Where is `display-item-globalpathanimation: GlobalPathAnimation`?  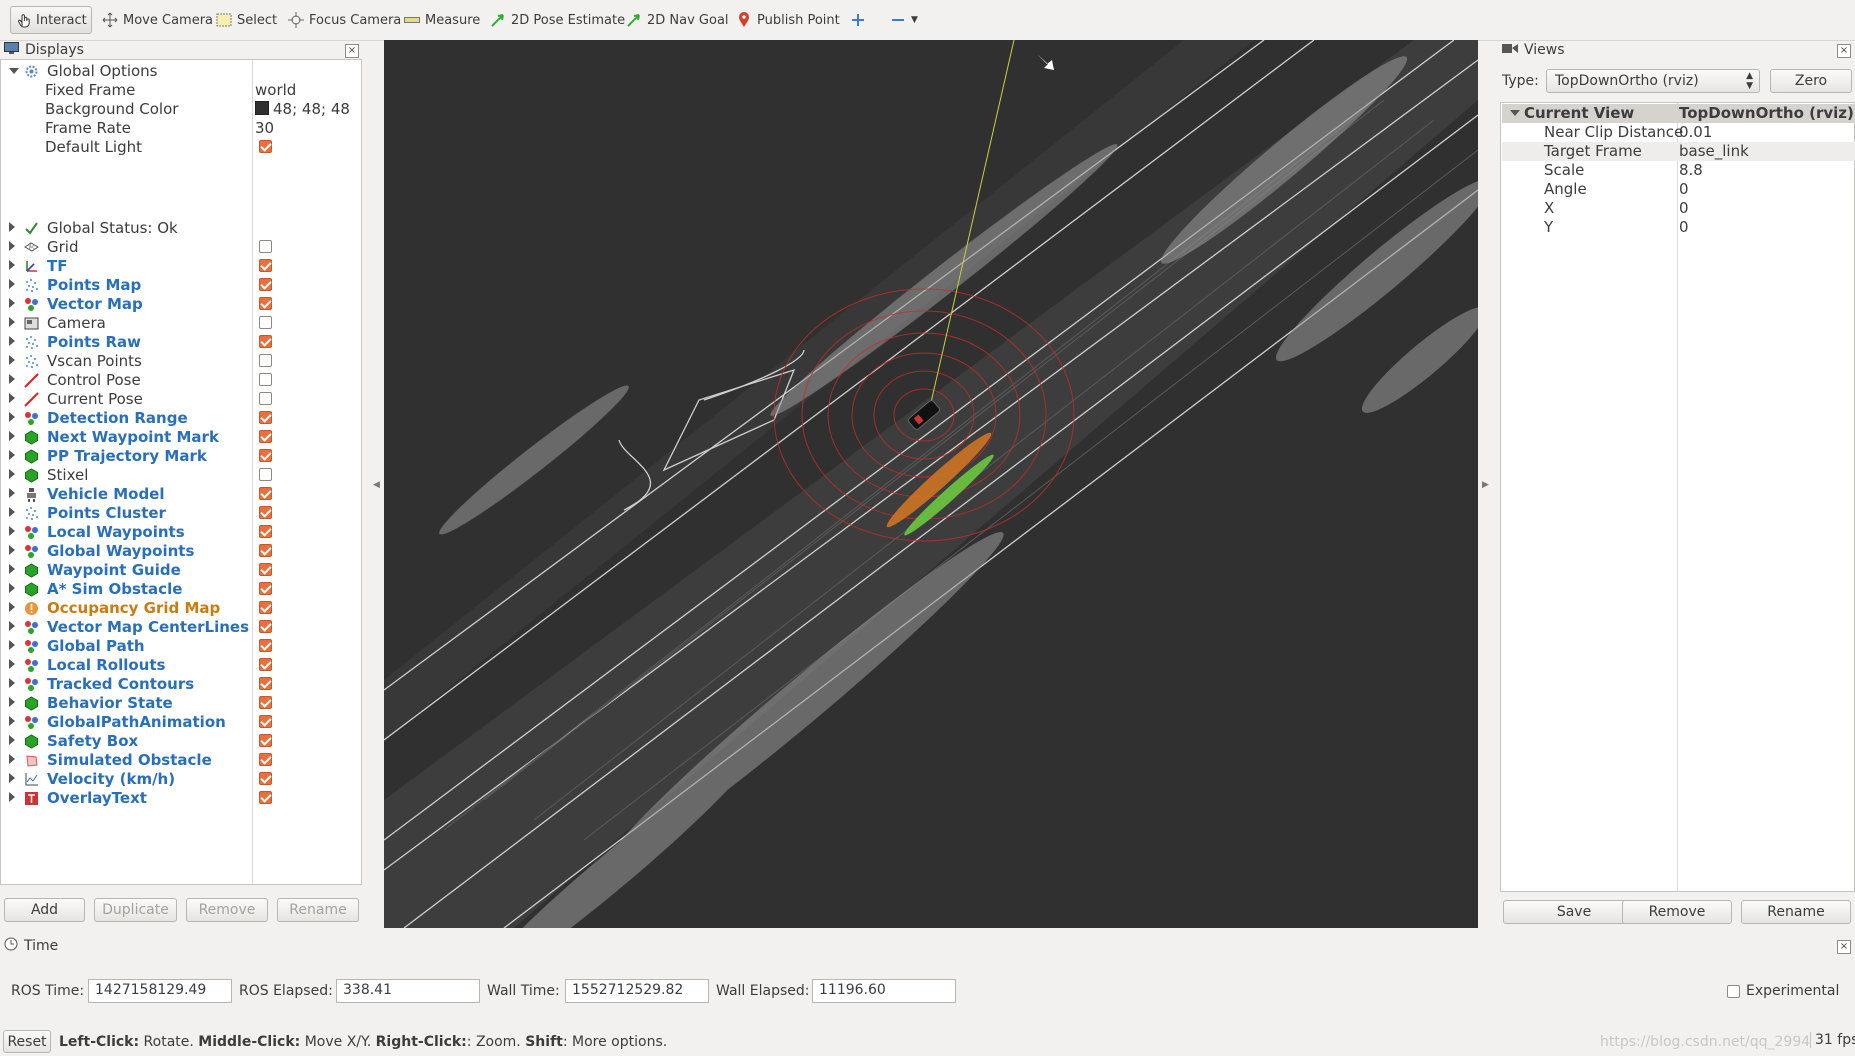 display-item-globalpathanimation: GlobalPathAnimation is located at coordinates (181, 722).